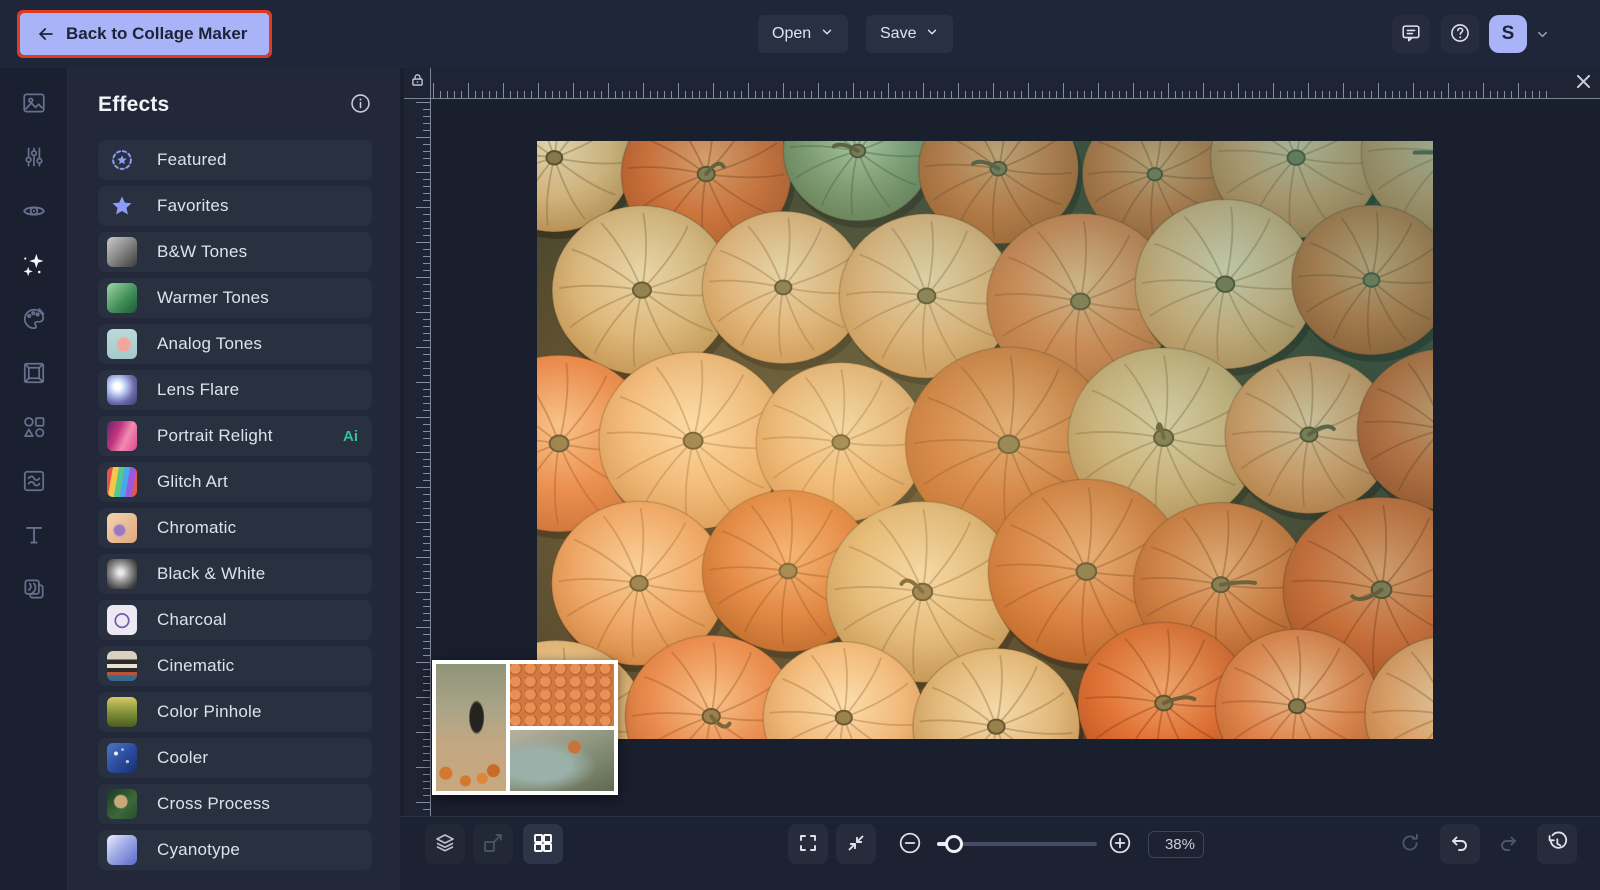 This screenshot has height=890, width=1600. Describe the element at coordinates (198, 389) in the screenshot. I see `effect-category-label: Lens Flare` at that location.